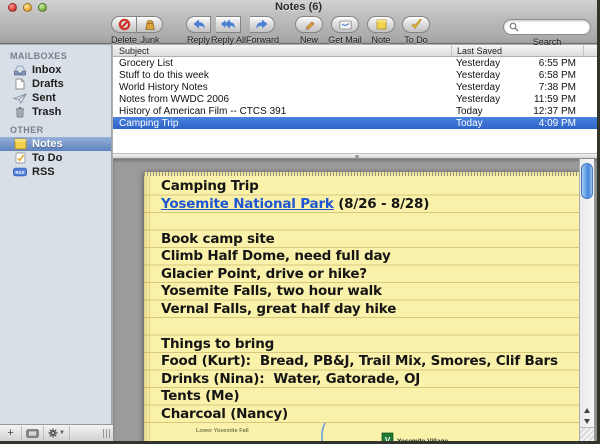 The width and height of the screenshot is (600, 444). I want to click on forward-label: Forward, so click(263, 40).